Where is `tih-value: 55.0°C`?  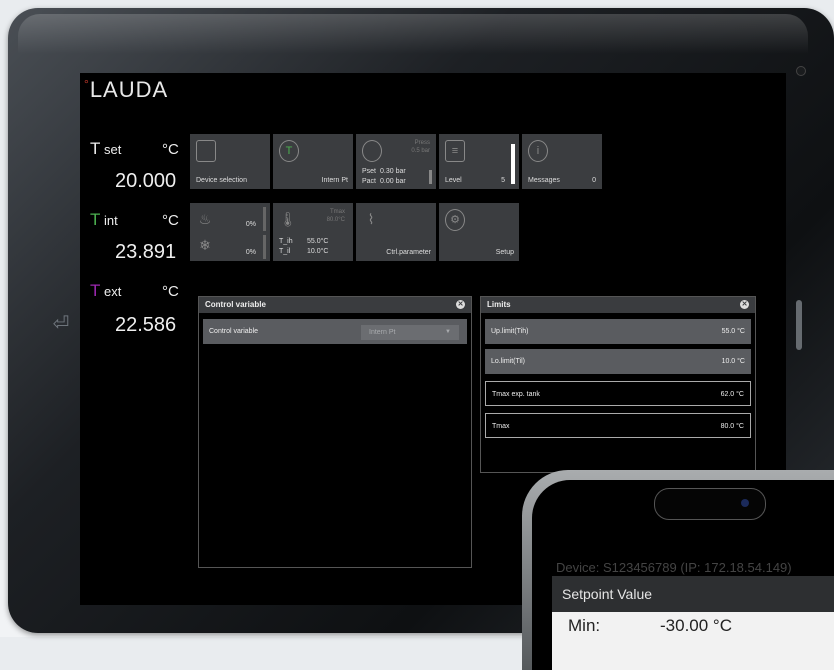 tih-value: 55.0°C is located at coordinates (318, 241).